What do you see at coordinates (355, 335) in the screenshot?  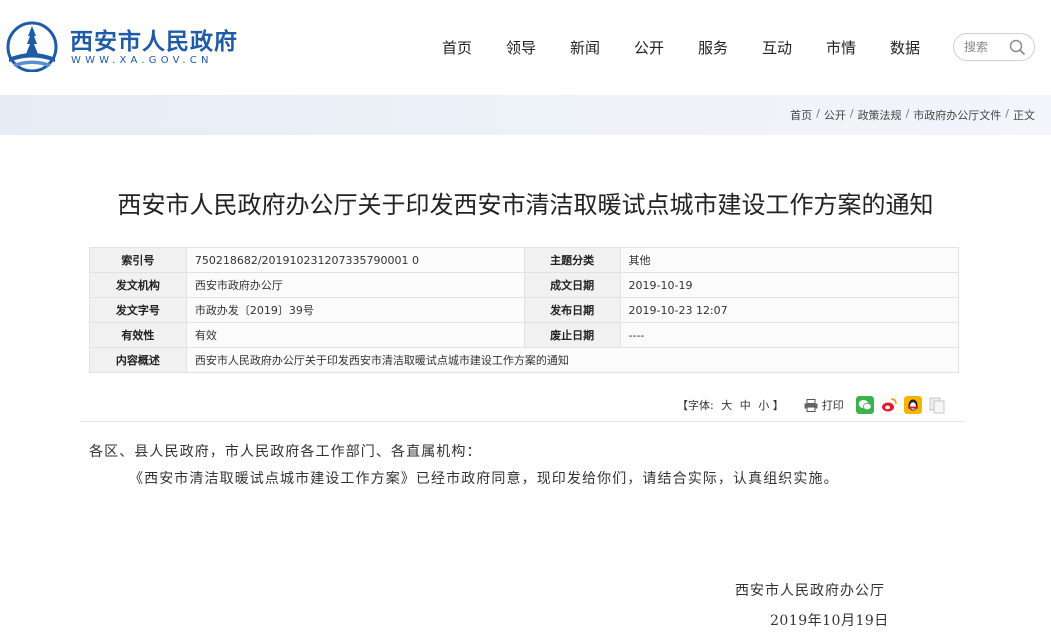 I see `meta-valid-value: 有效` at bounding box center [355, 335].